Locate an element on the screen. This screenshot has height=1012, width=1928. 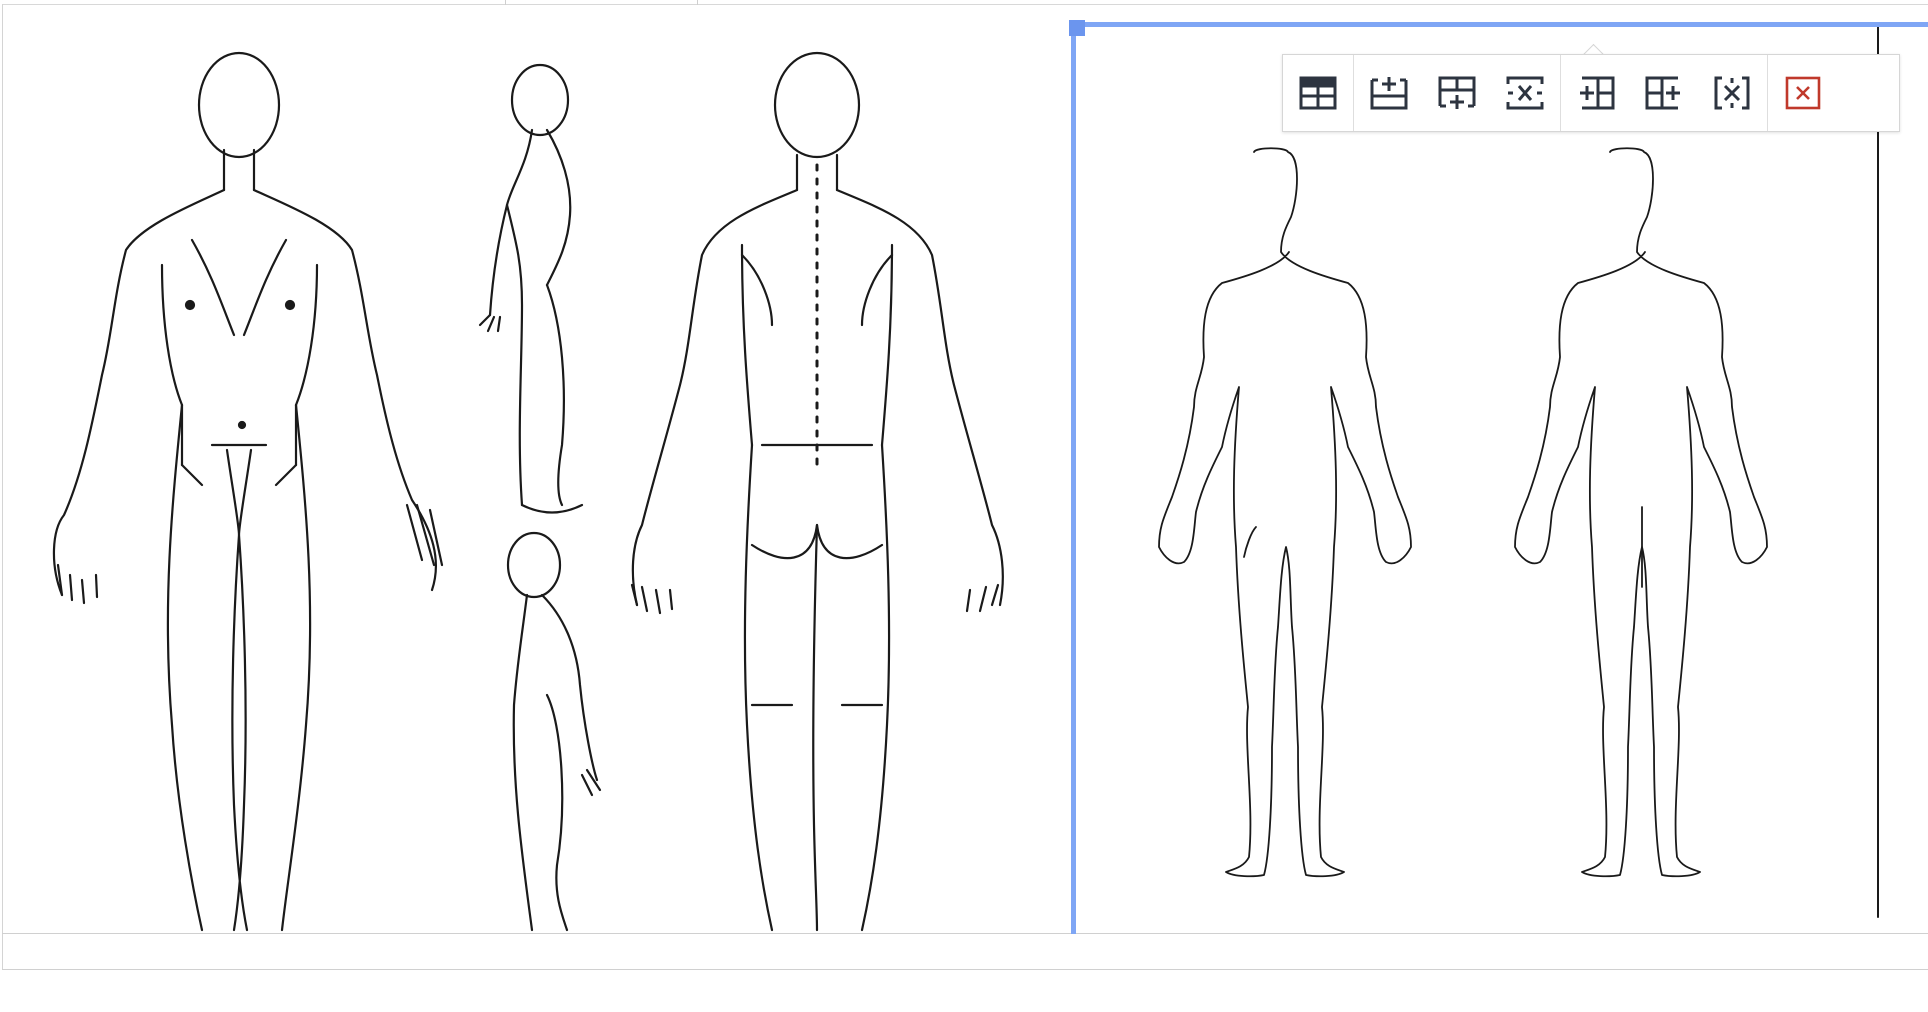
insert-column-left-icon is located at coordinates (1597, 93).